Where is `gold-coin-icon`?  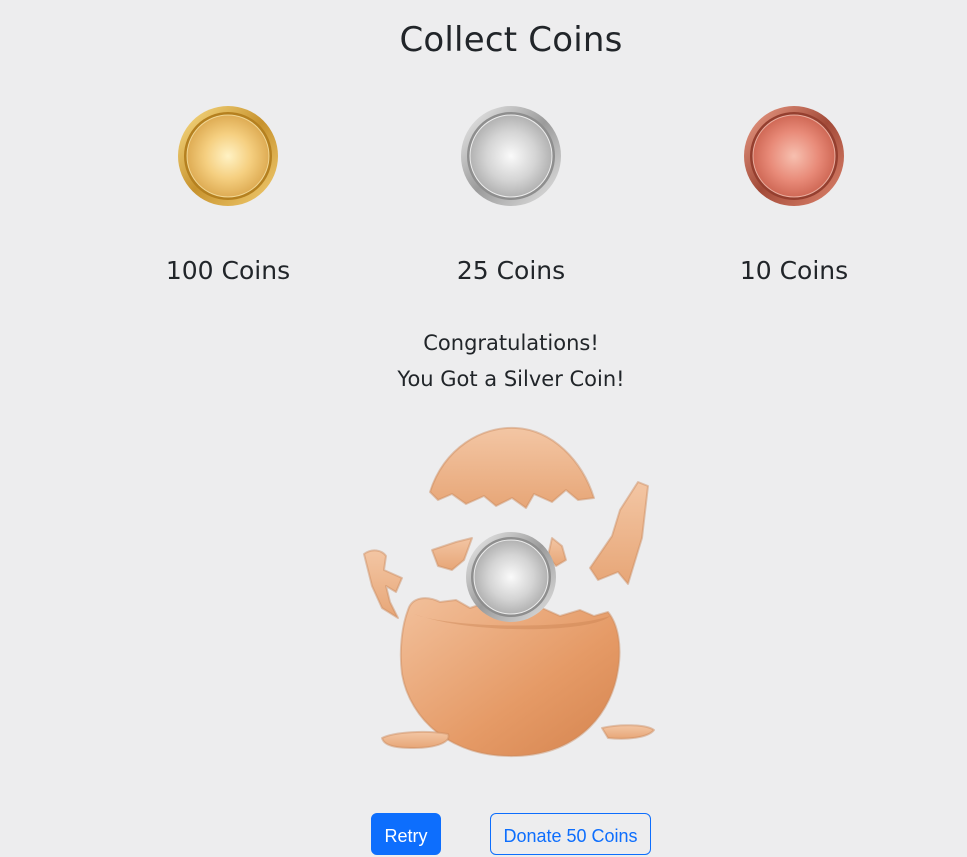
gold-coin-icon is located at coordinates (228, 156).